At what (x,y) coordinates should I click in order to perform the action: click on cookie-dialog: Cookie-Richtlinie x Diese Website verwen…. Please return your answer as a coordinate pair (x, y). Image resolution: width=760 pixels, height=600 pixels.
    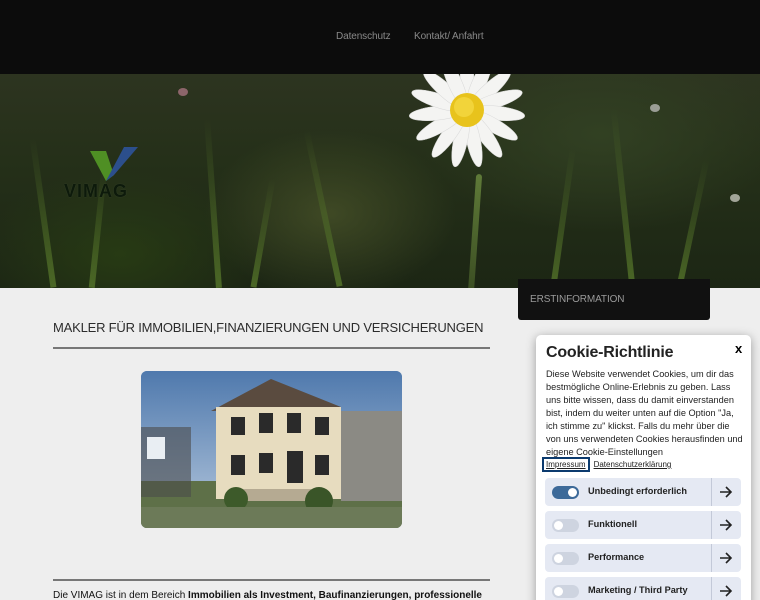
    Looking at the image, I should click on (643, 467).